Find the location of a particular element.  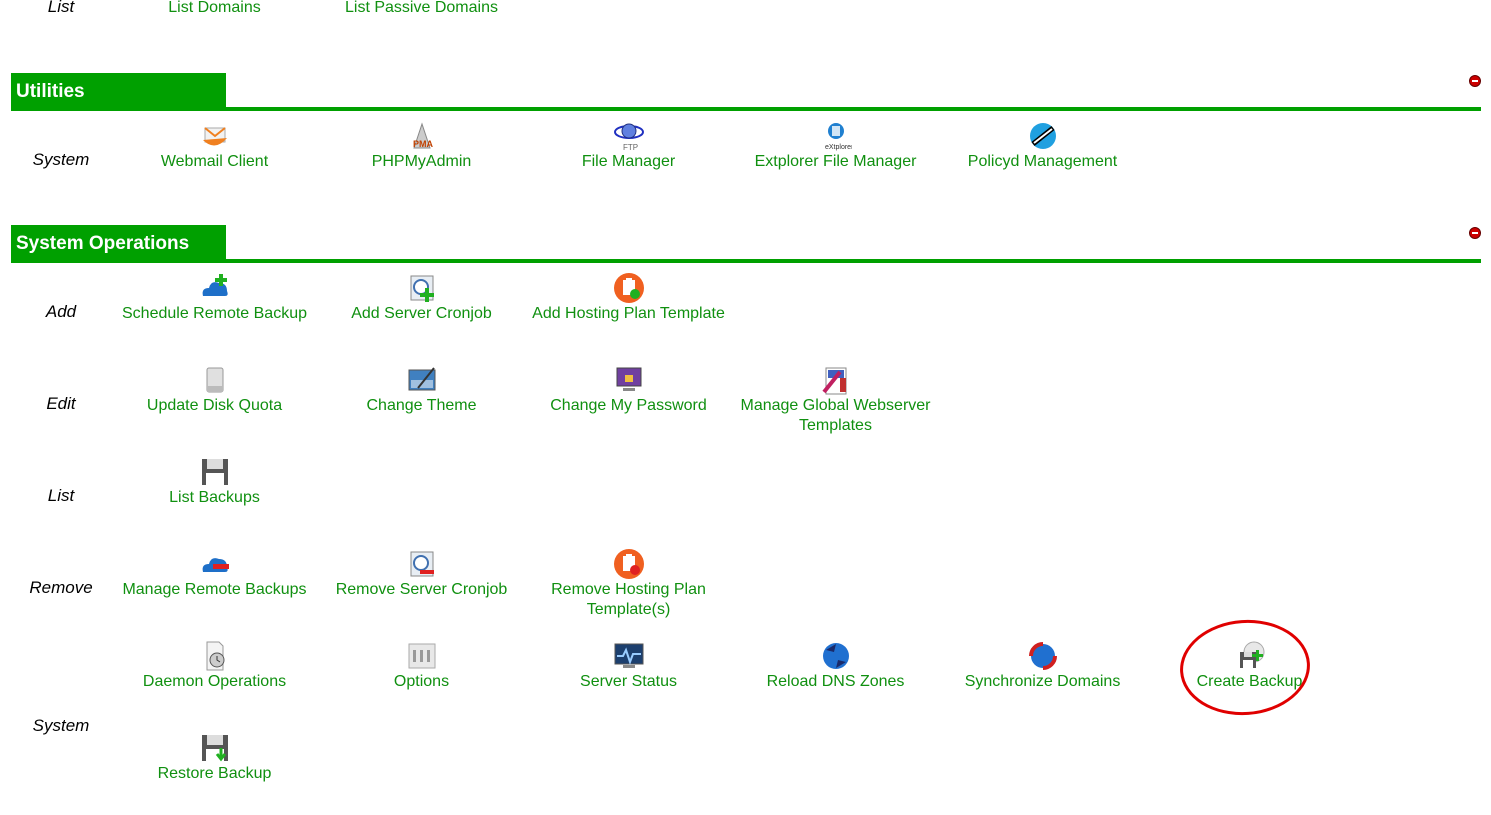

dns-reload-icon is located at coordinates (836, 656).